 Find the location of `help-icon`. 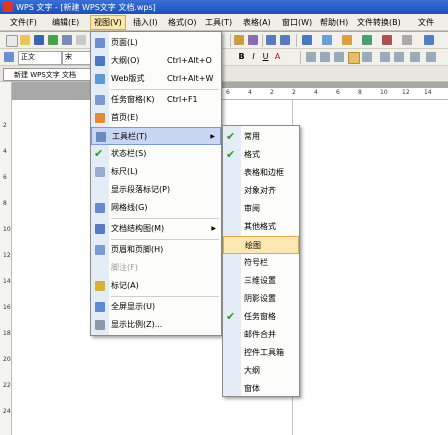

help-icon is located at coordinates (429, 40).